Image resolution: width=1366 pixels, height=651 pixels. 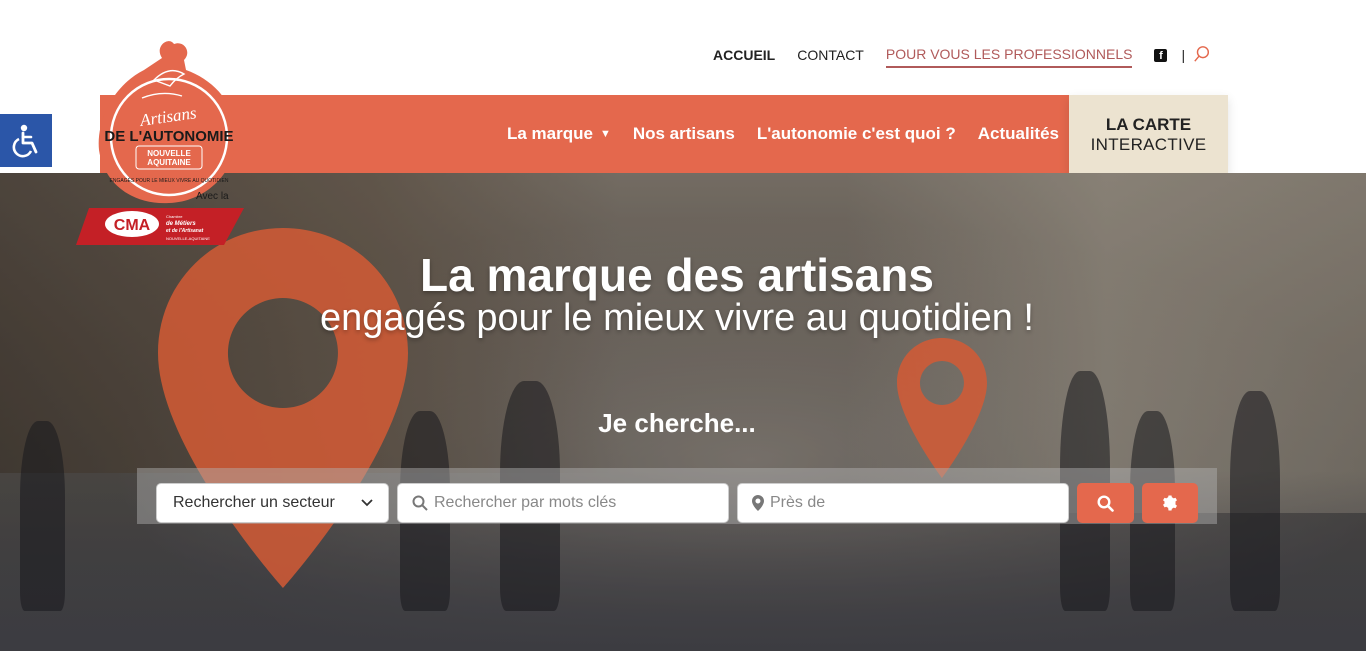 What do you see at coordinates (367, 503) in the screenshot?
I see `chevron-down-icon` at bounding box center [367, 503].